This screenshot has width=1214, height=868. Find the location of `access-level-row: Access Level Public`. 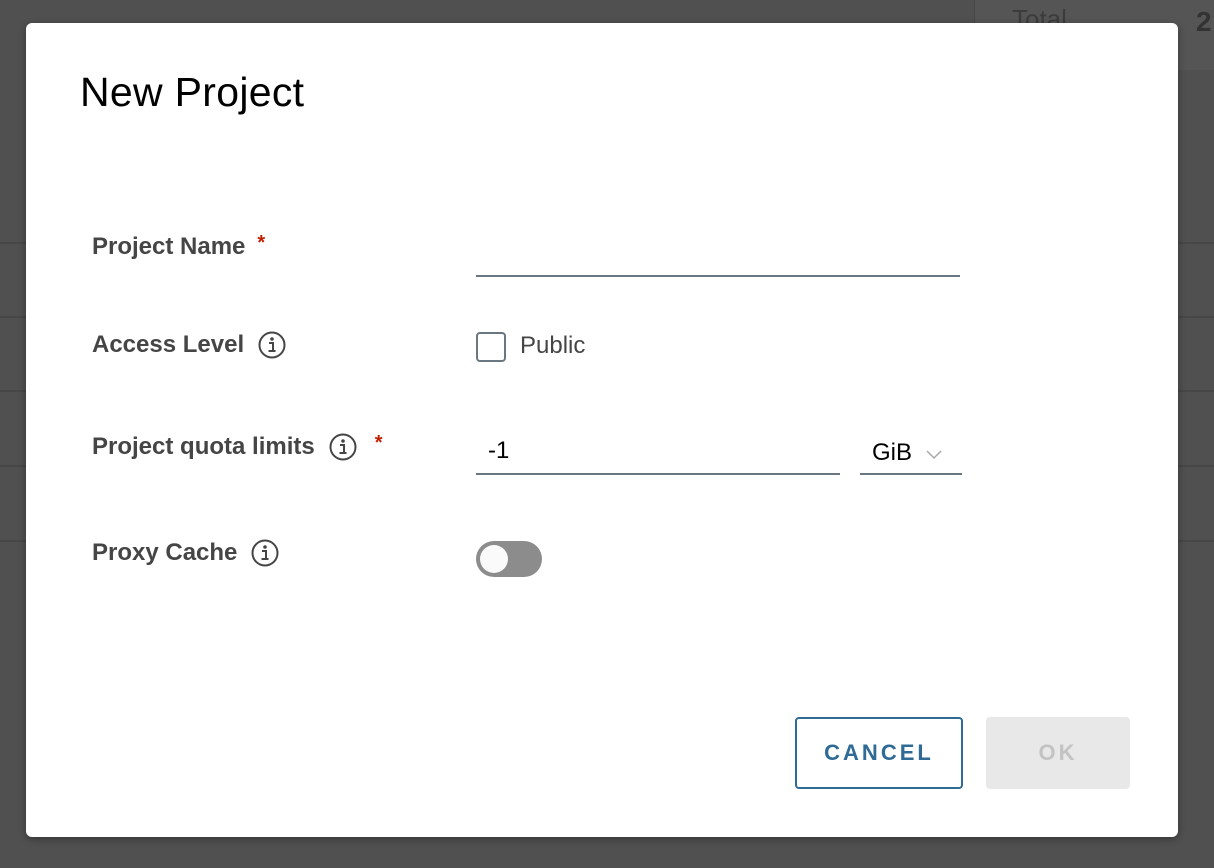

access-level-row: Access Level Public is located at coordinates (617, 356).